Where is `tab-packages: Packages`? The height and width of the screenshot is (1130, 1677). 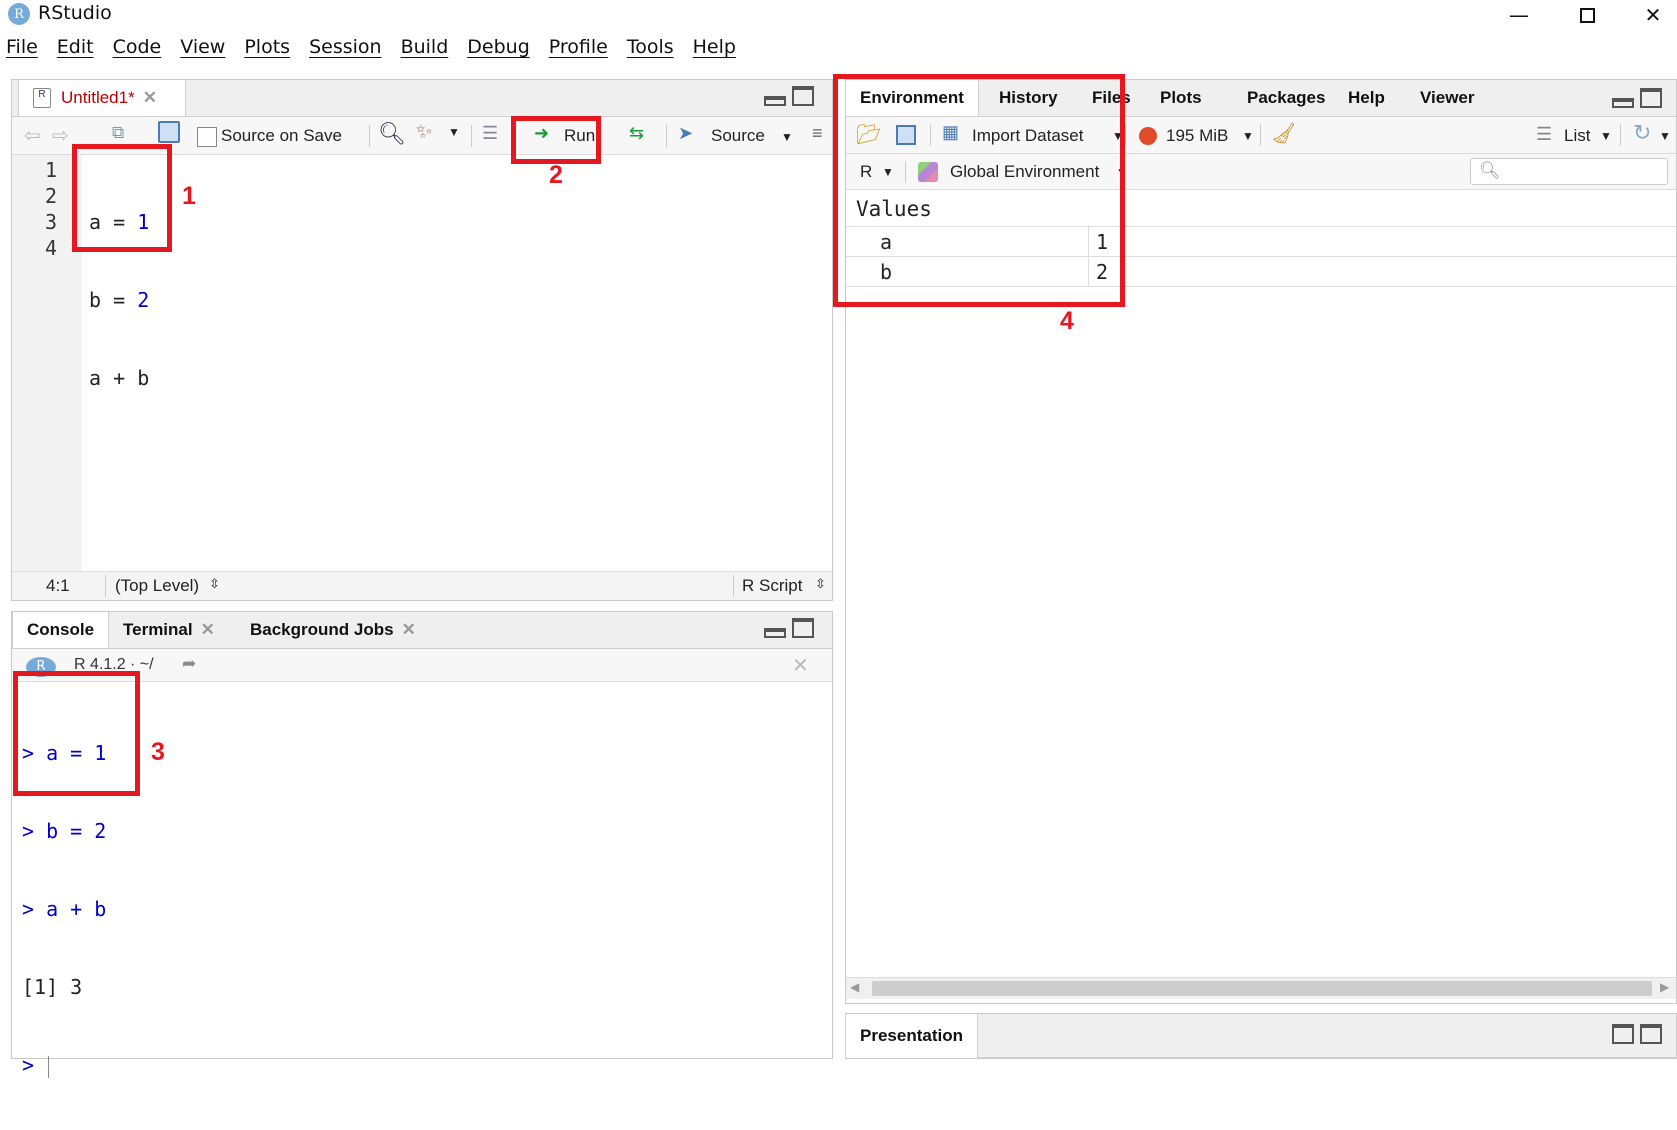
tab-packages: Packages is located at coordinates (1286, 98).